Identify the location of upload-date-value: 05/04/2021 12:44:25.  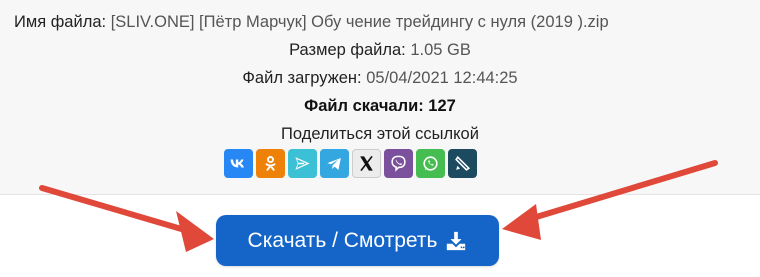
(442, 78).